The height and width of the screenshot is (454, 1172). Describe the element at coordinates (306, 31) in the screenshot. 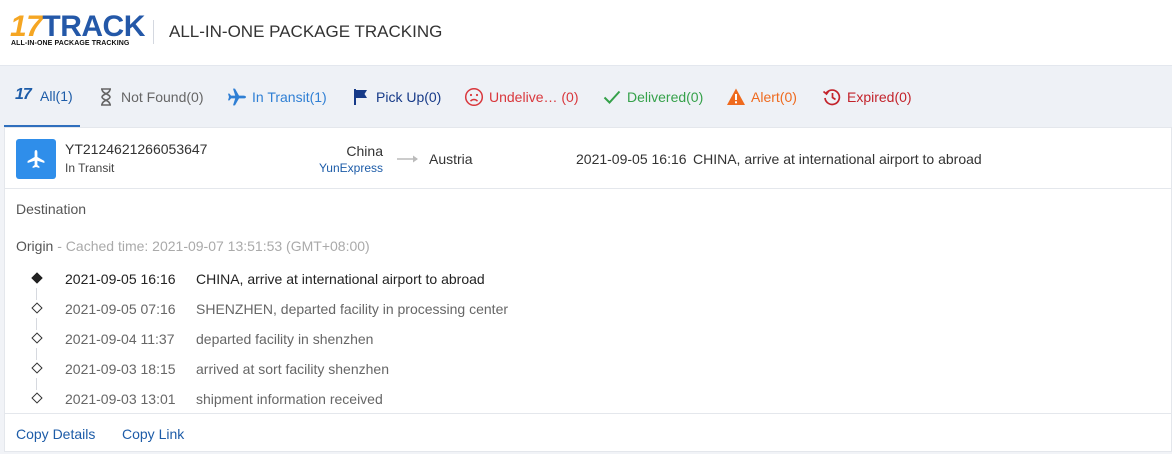

I see `page-title: ALL-IN-ONE PACKAGE TRACKING` at that location.